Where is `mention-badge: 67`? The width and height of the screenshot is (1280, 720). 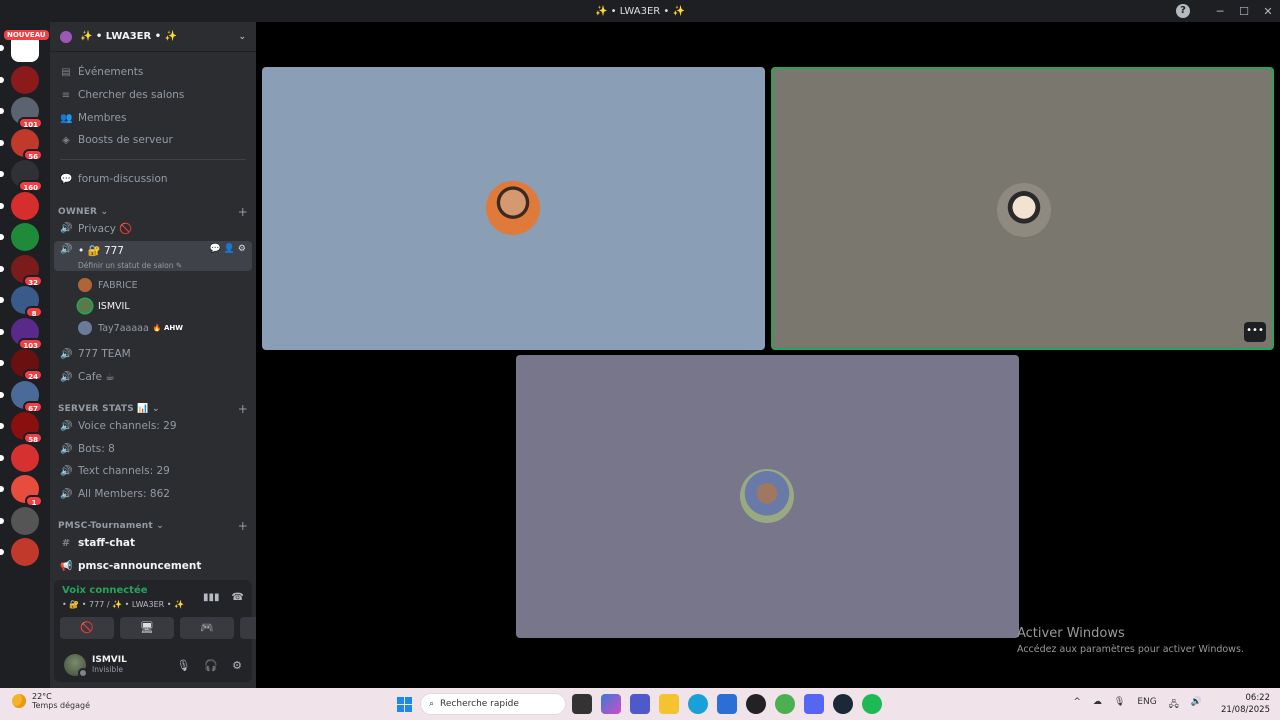 mention-badge: 67 is located at coordinates (33, 406).